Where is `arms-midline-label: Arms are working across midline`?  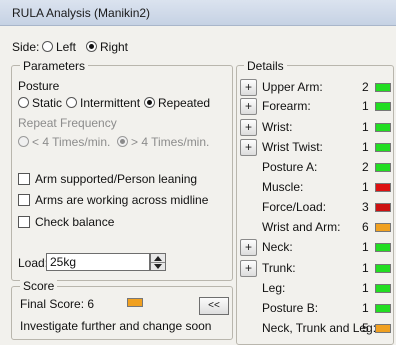
arms-midline-label: Arms are working across midline is located at coordinates (121, 200).